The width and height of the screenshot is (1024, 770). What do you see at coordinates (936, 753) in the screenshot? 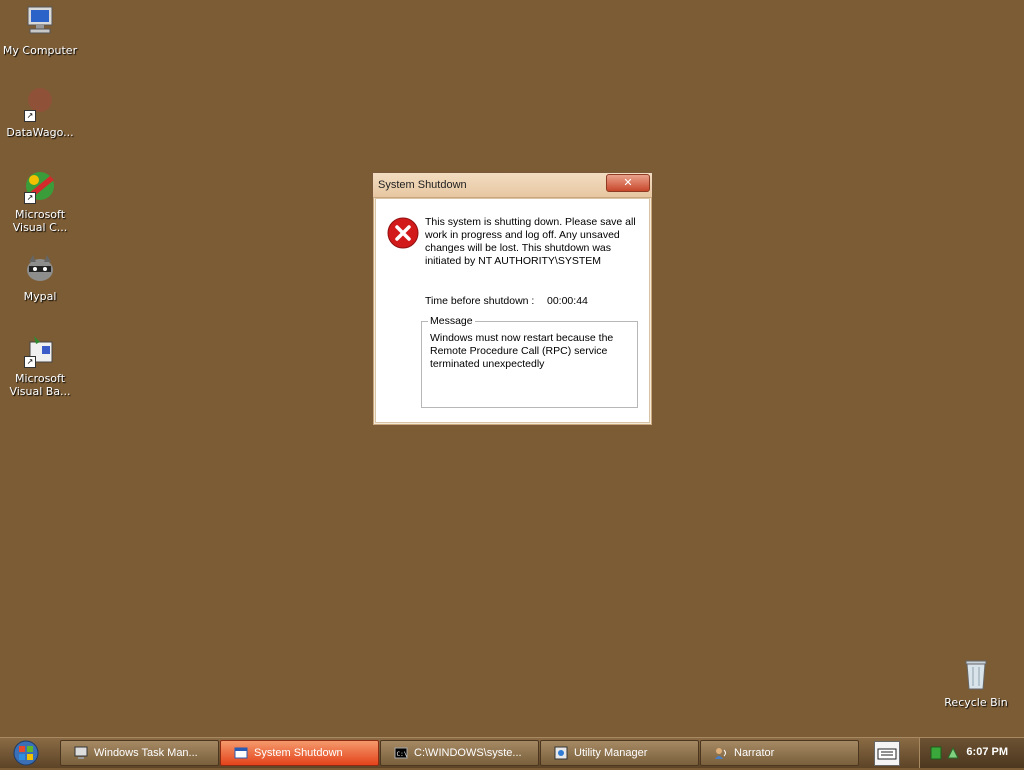
I see `green-tray-icon` at bounding box center [936, 753].